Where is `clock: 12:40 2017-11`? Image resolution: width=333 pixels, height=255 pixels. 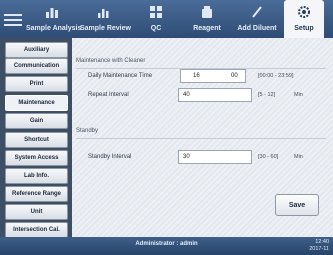 clock: 12:40 2017-11 is located at coordinates (319, 246).